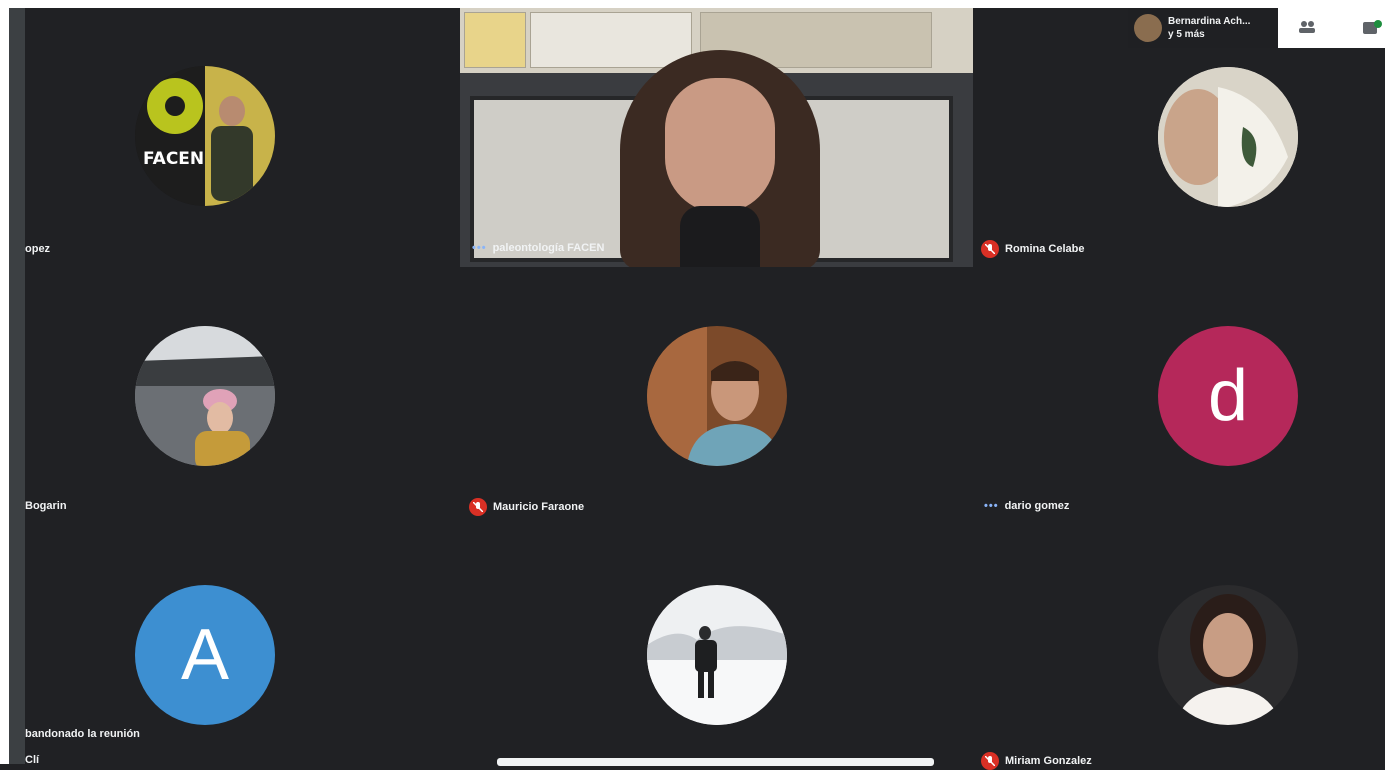  Describe the element at coordinates (1186, 34) in the screenshot. I see `chip-line2: y 5 más` at that location.